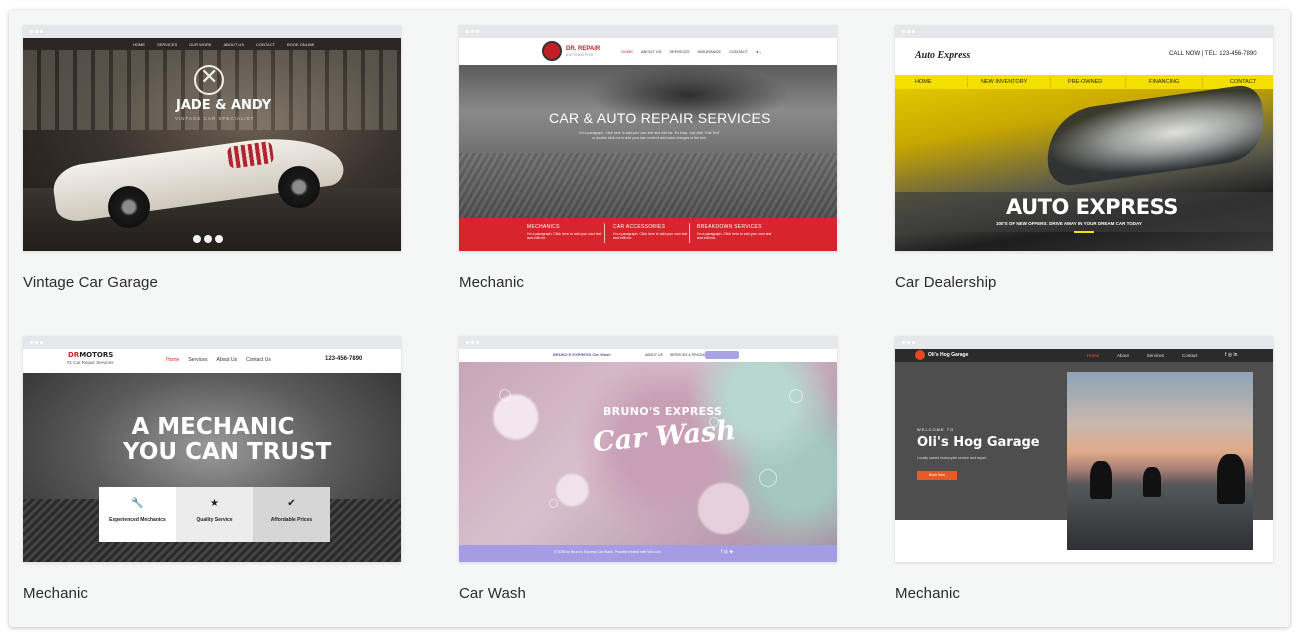  What do you see at coordinates (945, 282) in the screenshot?
I see `template-caption: Car Dealership` at bounding box center [945, 282].